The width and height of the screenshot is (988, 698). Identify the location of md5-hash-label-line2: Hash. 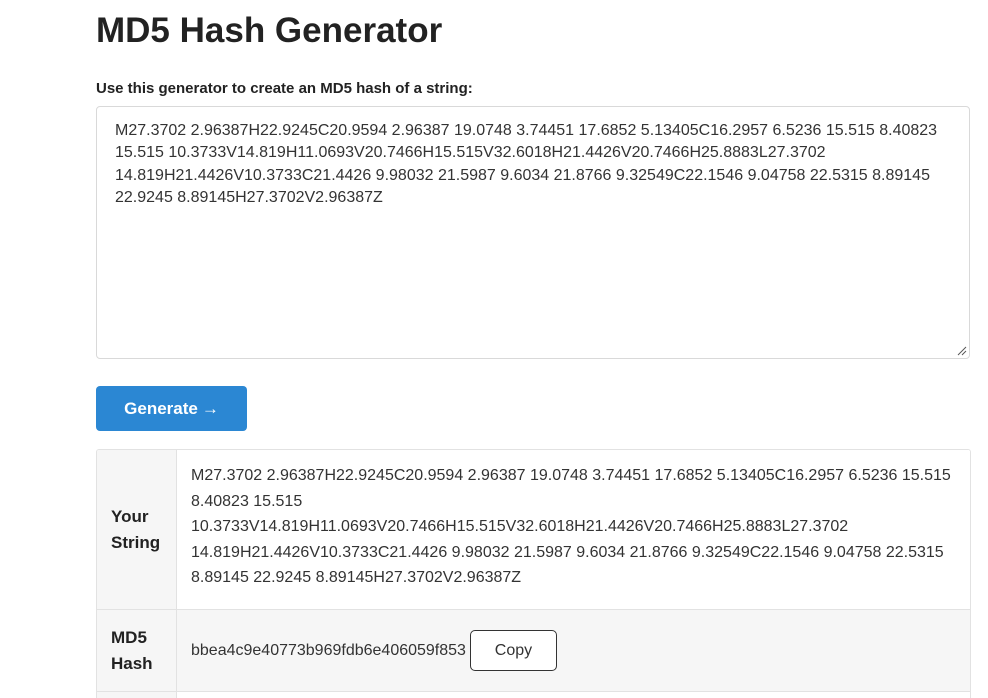
(132, 663).